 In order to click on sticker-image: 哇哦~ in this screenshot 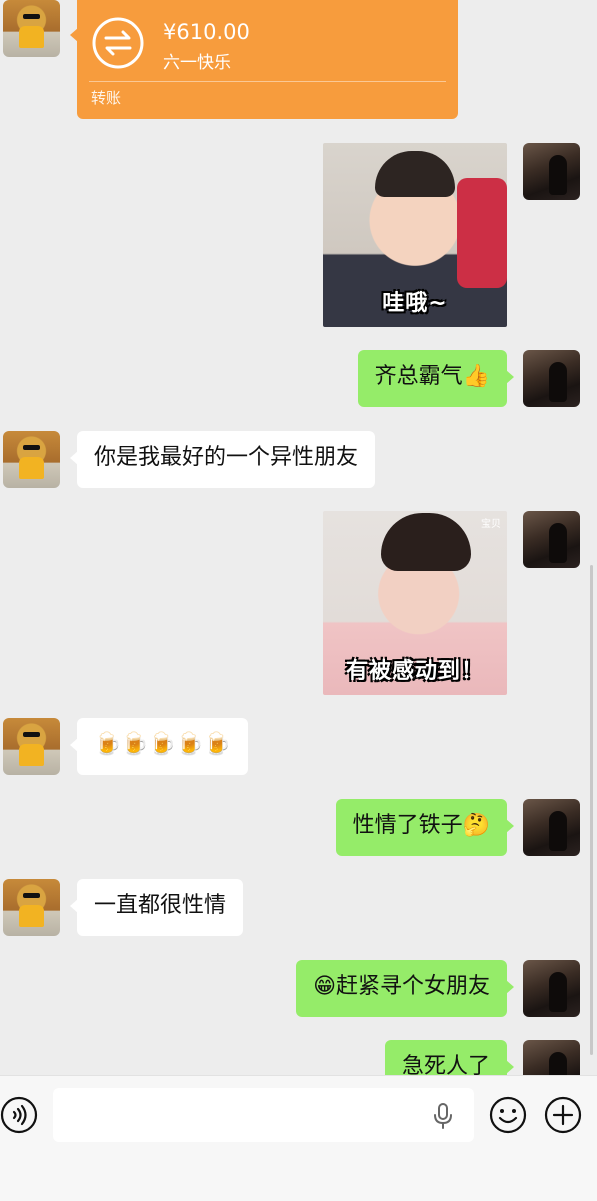, I will do `click(415, 235)`.